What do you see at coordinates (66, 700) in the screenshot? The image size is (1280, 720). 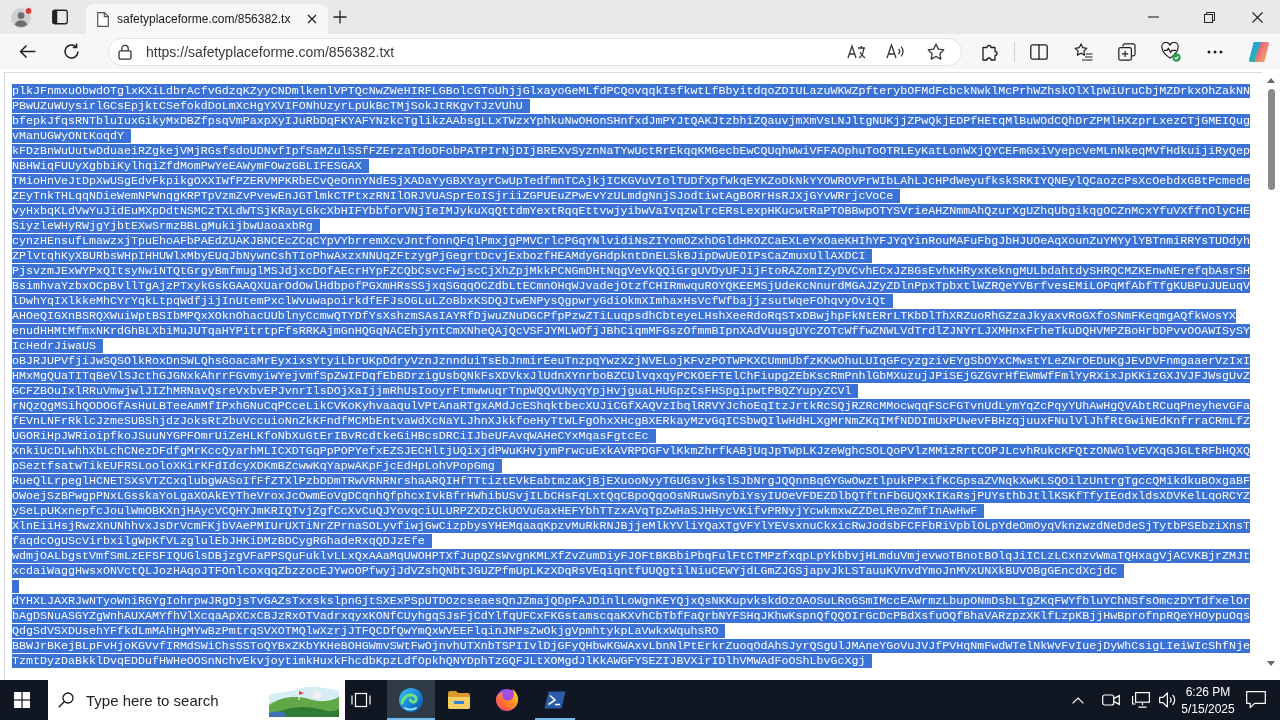 I see `search-icon` at bounding box center [66, 700].